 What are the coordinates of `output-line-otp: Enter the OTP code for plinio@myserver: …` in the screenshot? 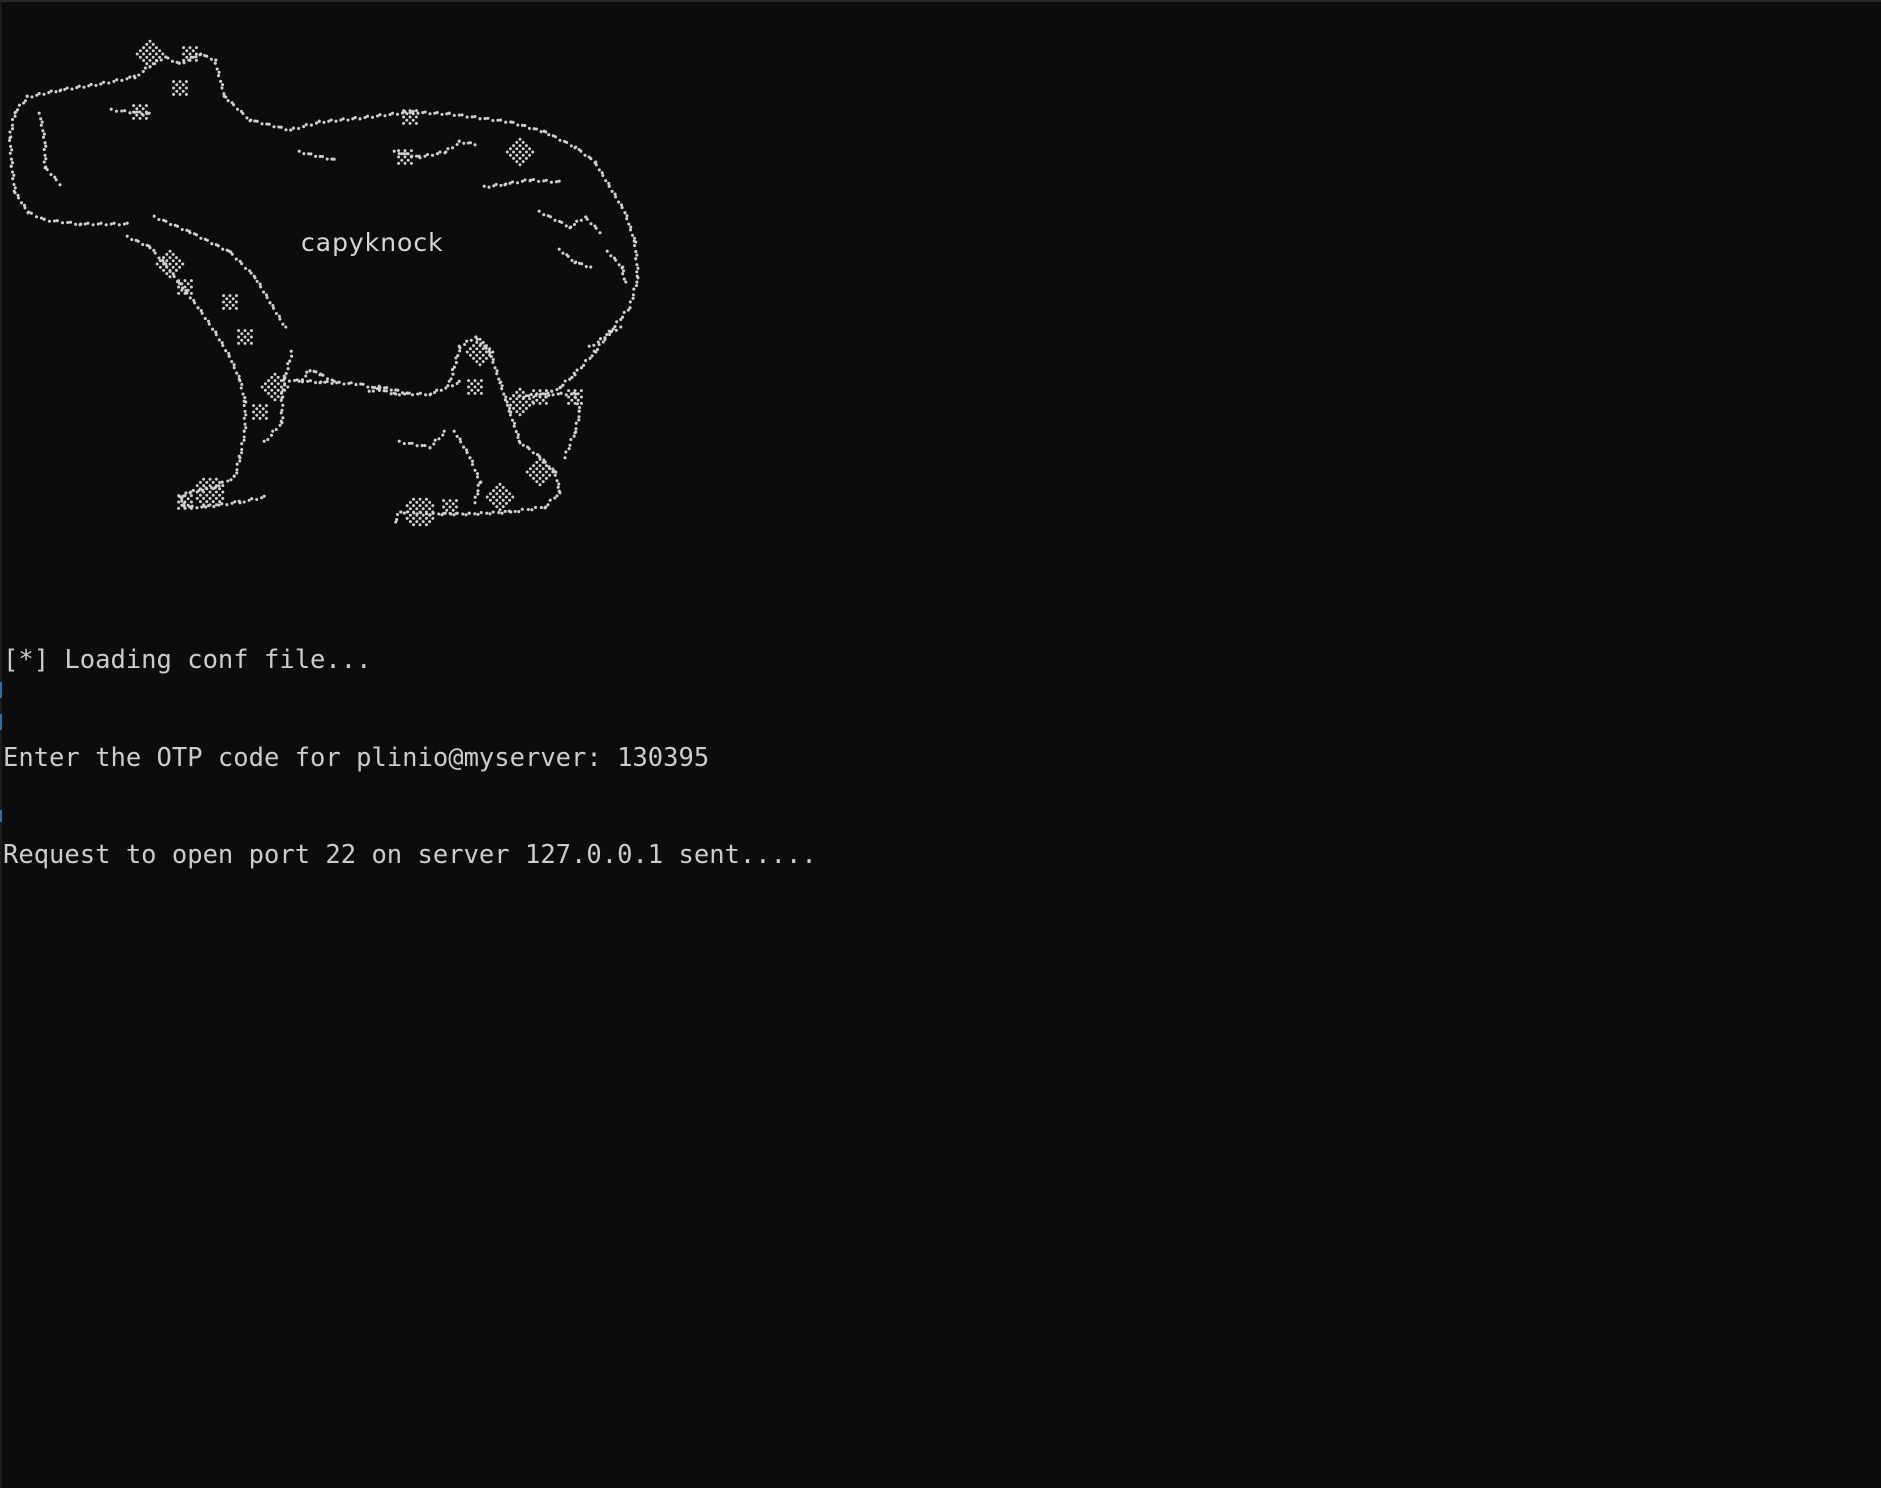 It's located at (356, 757).